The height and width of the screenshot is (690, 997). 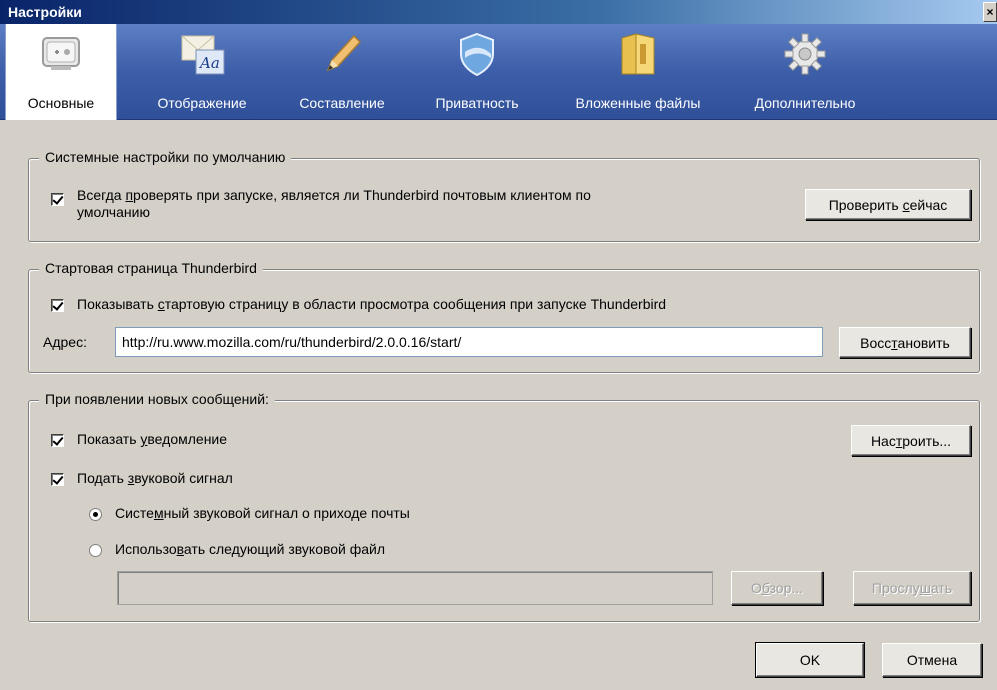 What do you see at coordinates (151, 268) in the screenshot?
I see `group-legend: Стартовая страница Thunderbird` at bounding box center [151, 268].